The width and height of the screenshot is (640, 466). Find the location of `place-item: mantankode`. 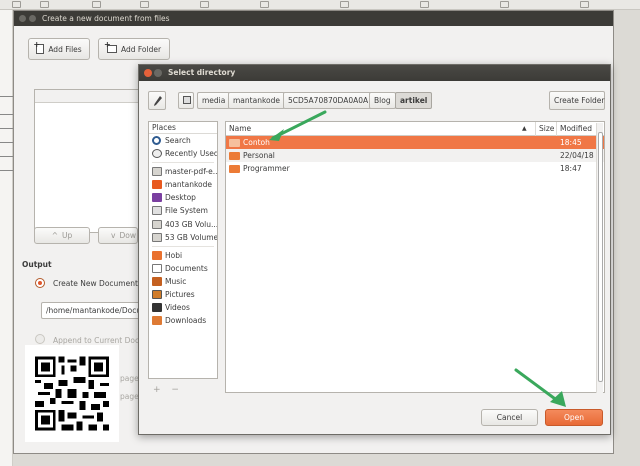

place-item: mantankode is located at coordinates (183, 184).